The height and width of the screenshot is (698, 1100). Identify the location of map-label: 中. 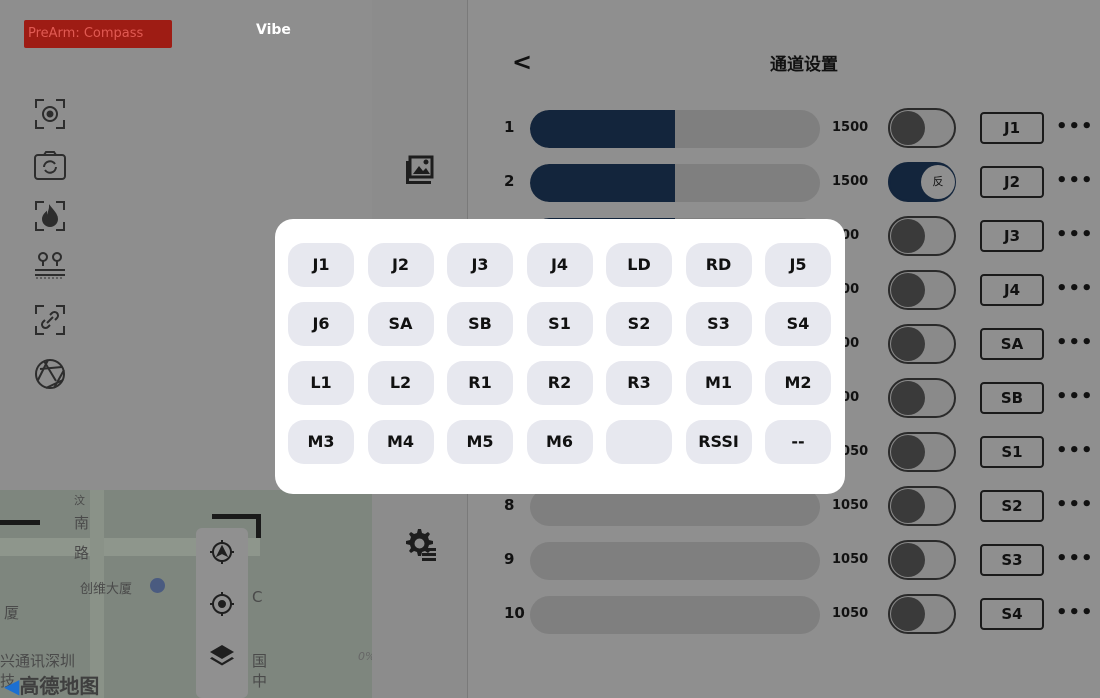
(260, 681).